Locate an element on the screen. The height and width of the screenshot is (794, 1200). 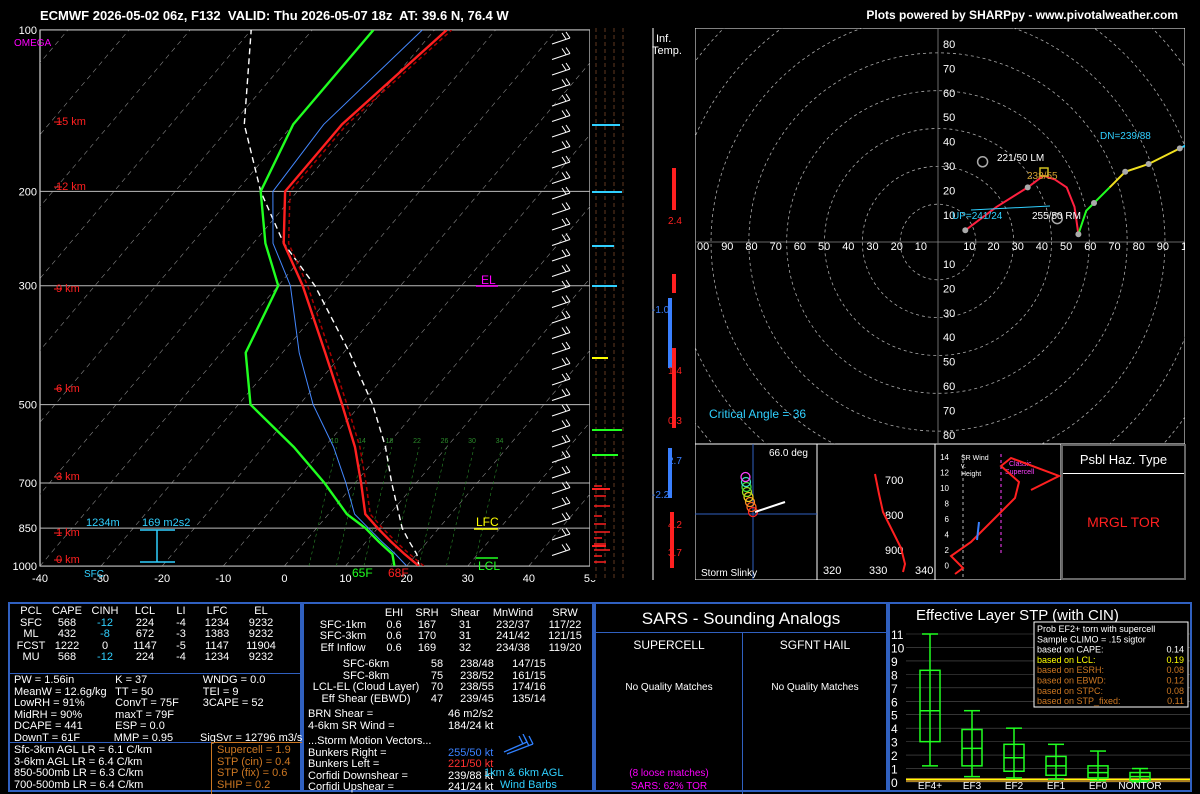
x-tick-label: -10 is located at coordinates (223, 579).